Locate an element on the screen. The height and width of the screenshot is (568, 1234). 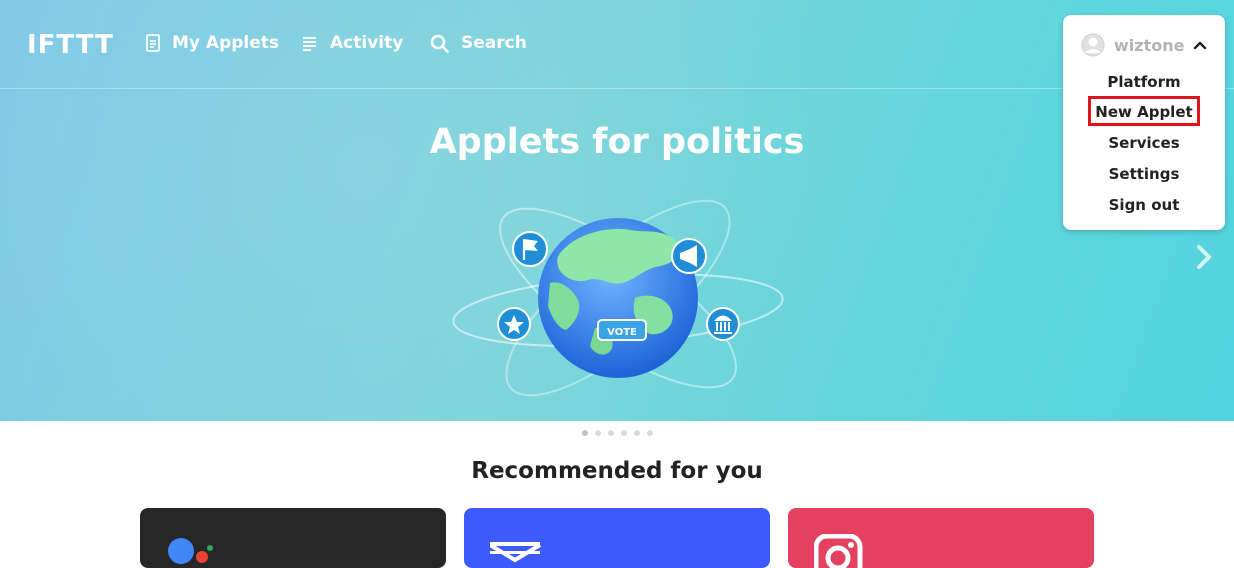
applet-card-google-assistant is located at coordinates (293, 538).